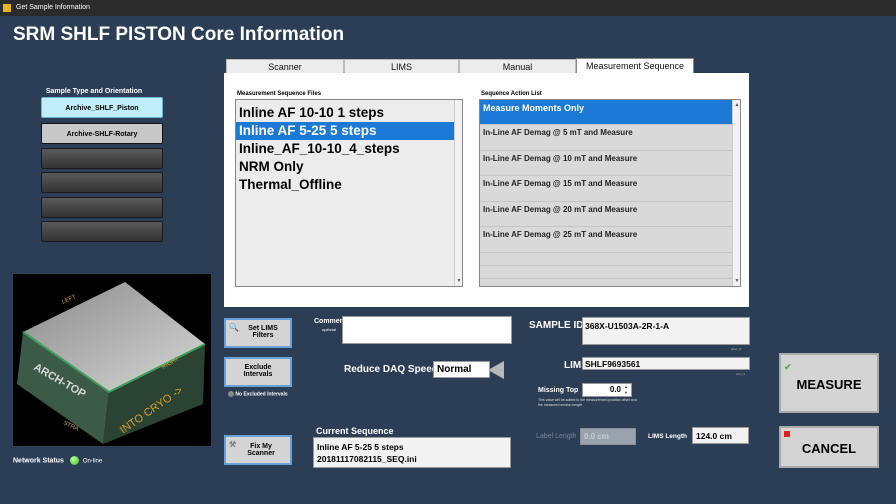 This screenshot has width=896, height=504. I want to click on list-item: Measure Moments Only, so click(610, 112).